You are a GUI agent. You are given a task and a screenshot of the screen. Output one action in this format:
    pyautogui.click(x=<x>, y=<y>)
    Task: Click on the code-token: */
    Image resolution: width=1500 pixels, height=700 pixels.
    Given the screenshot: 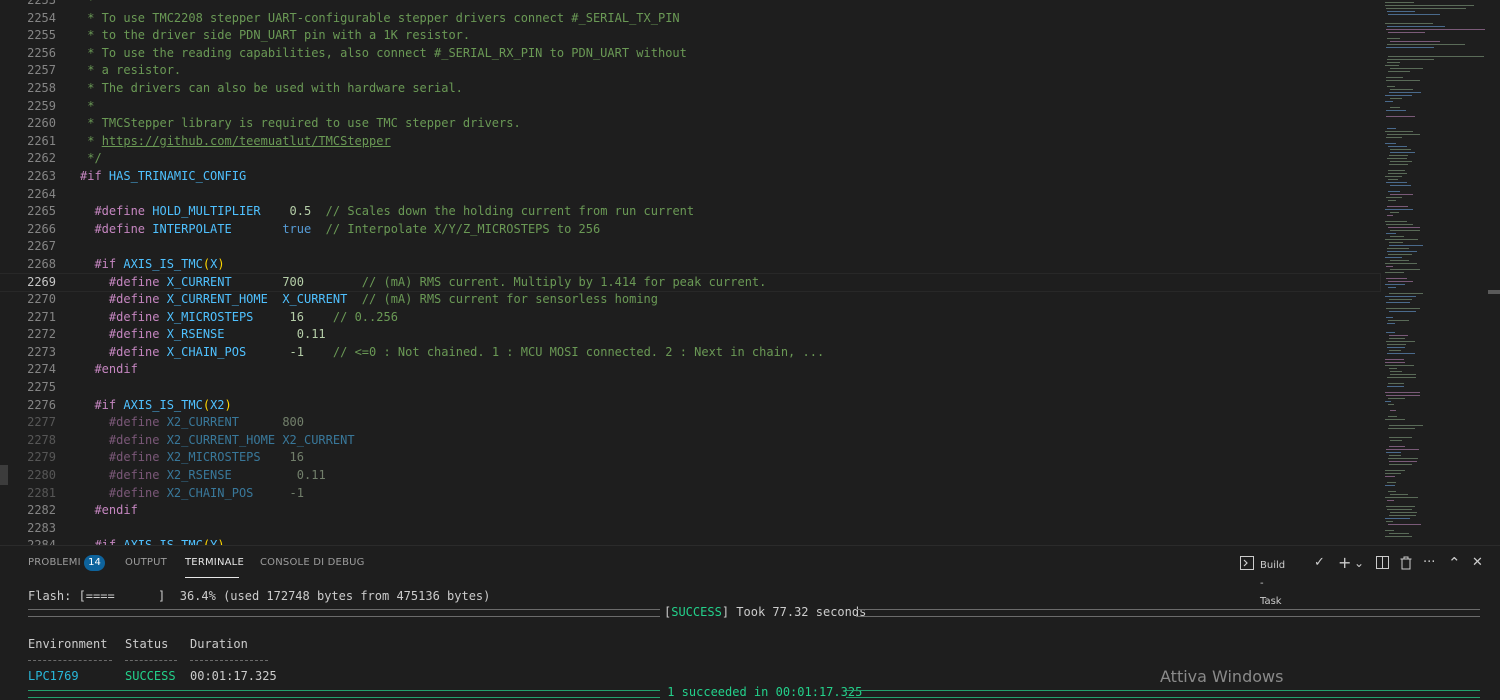 What is the action you would take?
    pyautogui.click(x=91, y=158)
    